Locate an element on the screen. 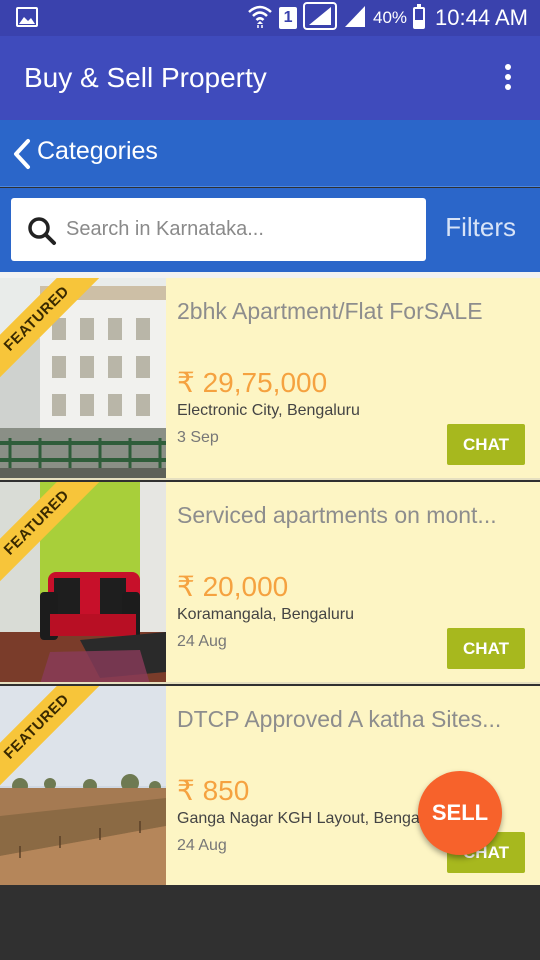 The width and height of the screenshot is (540, 960). categories-label: Categories is located at coordinates (97, 151).